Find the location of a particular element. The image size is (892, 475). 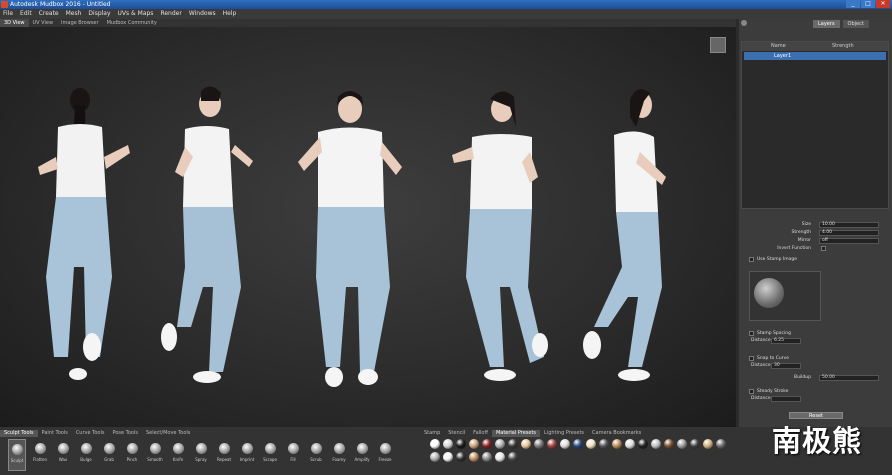

tab-object: Object is located at coordinates (855, 24).